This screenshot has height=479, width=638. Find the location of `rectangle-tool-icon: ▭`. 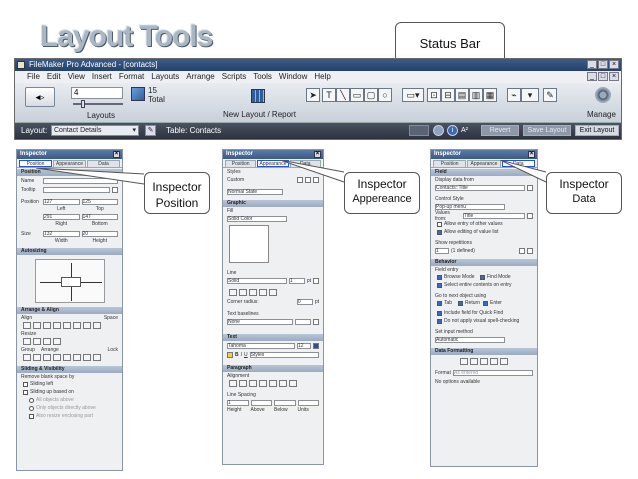

rectangle-tool-icon: ▭ is located at coordinates (357, 95).